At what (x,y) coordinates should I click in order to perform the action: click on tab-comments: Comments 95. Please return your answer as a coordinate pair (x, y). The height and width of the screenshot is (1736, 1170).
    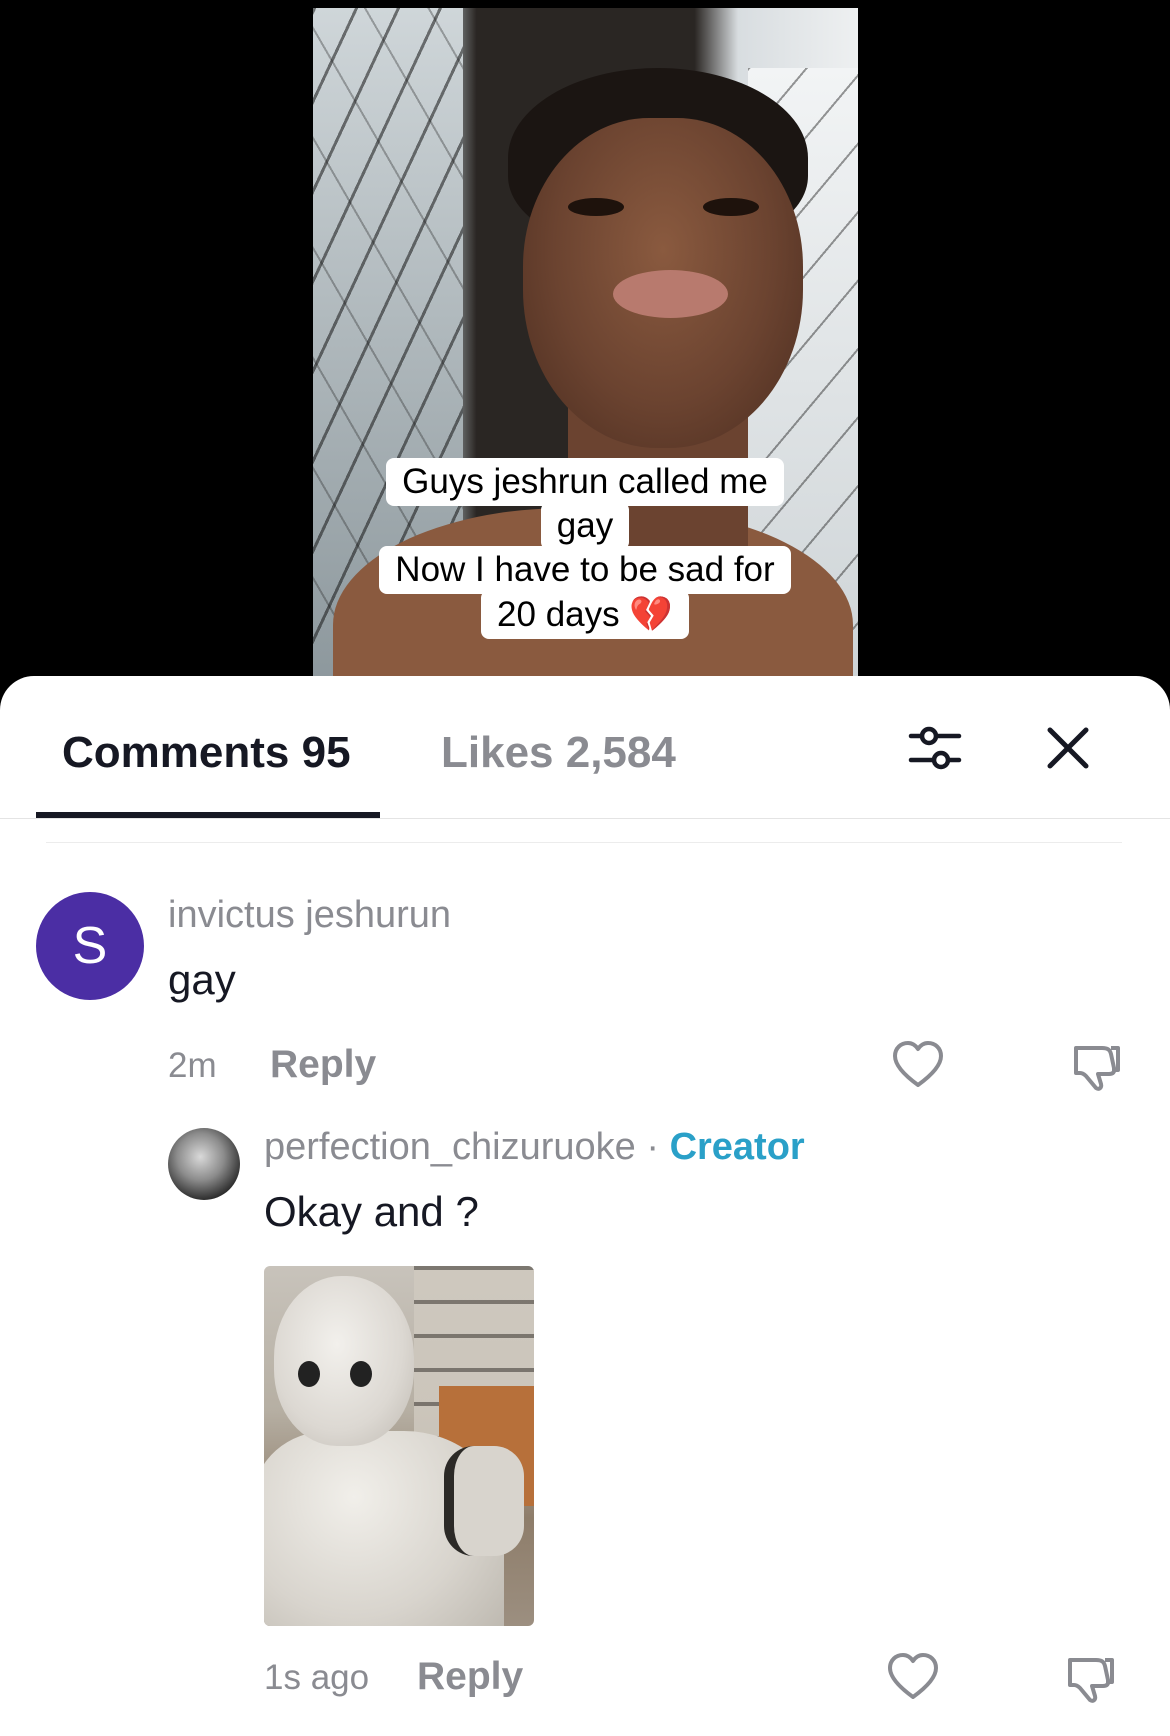
    Looking at the image, I should click on (206, 753).